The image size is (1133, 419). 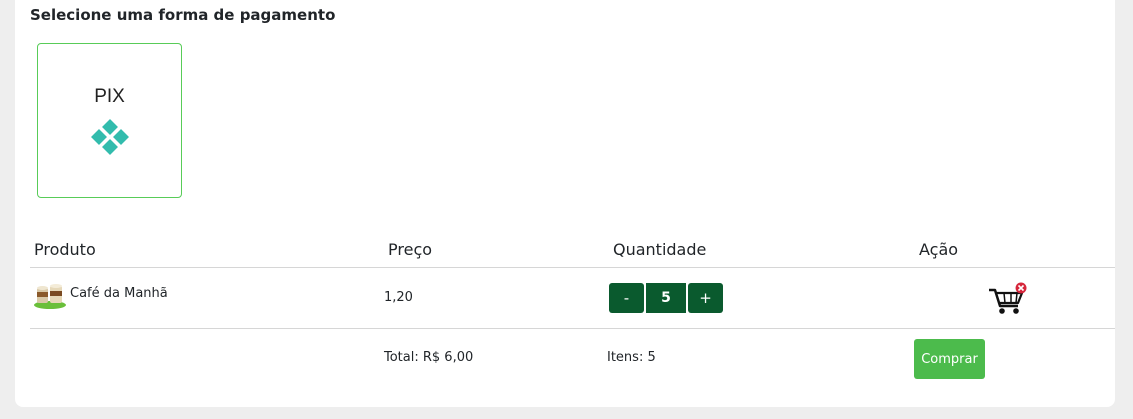 What do you see at coordinates (410, 249) in the screenshot?
I see `header-price: Preço` at bounding box center [410, 249].